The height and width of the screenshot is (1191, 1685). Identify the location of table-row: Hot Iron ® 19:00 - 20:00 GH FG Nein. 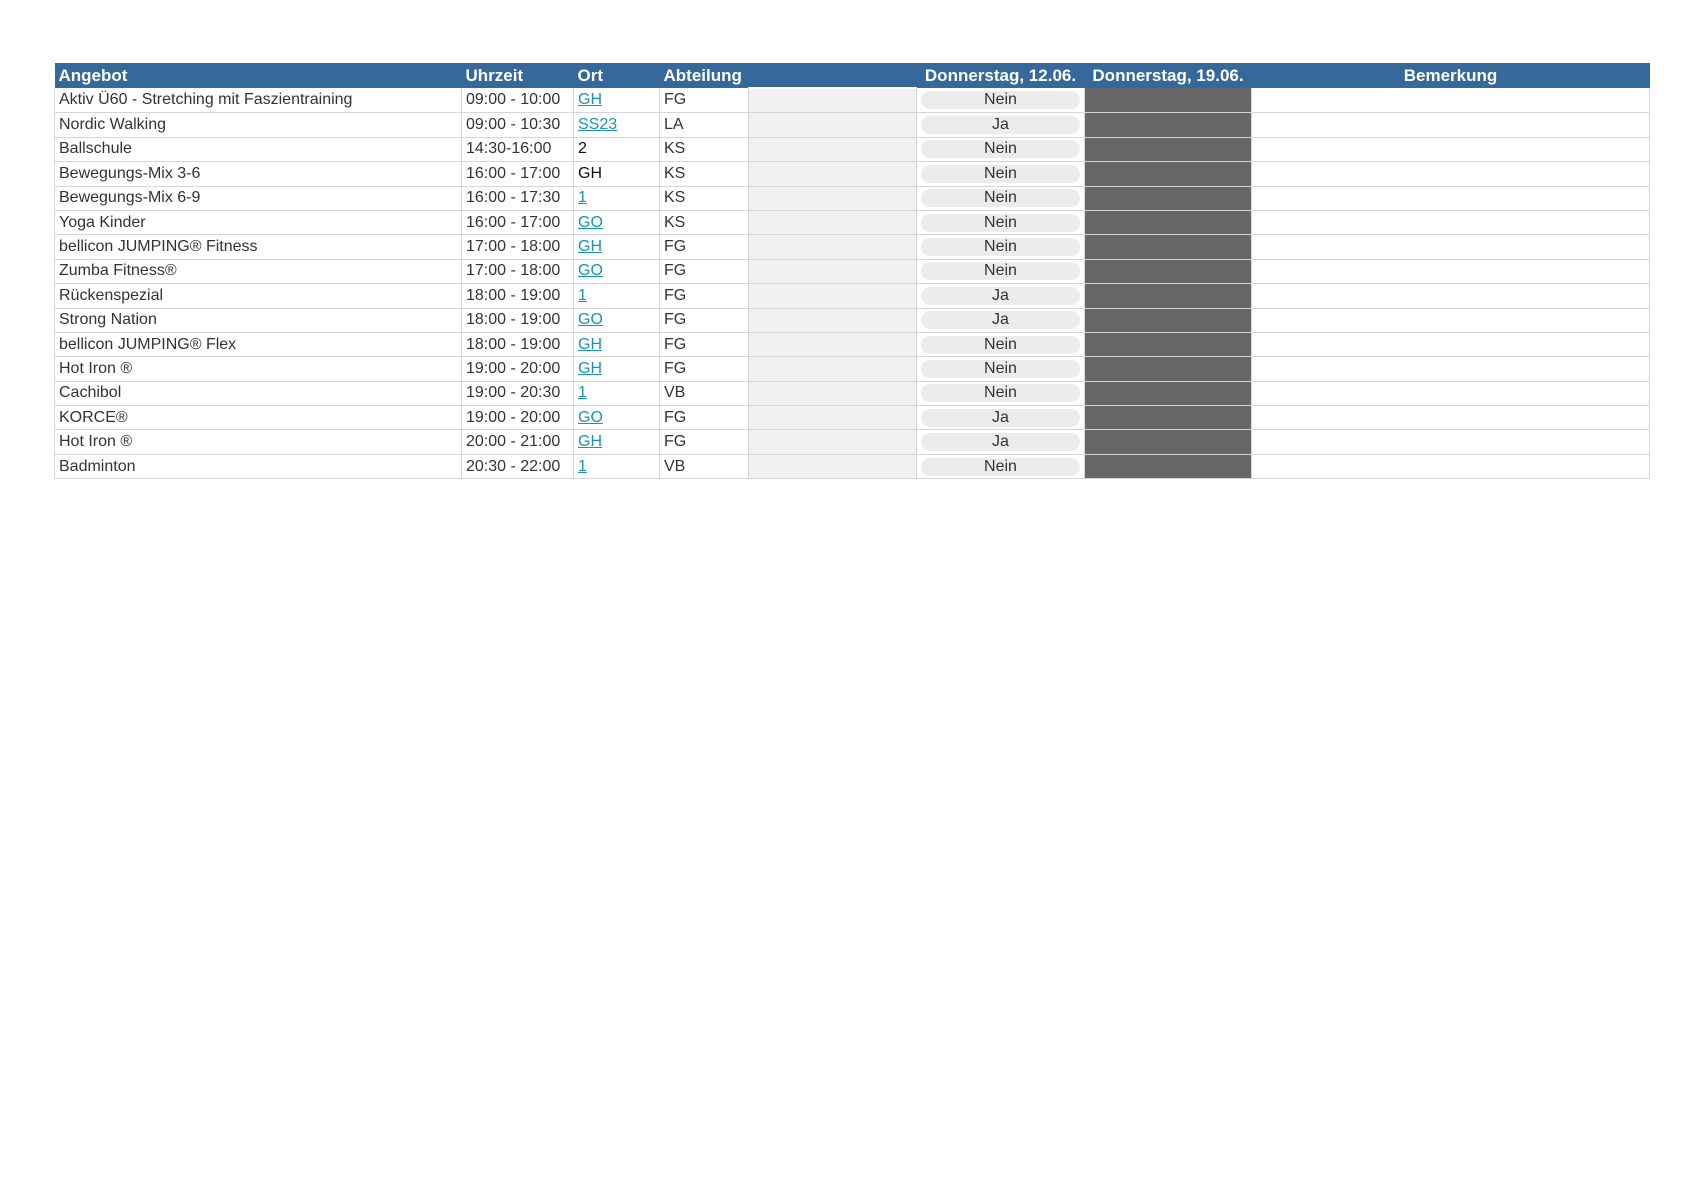
(852, 369).